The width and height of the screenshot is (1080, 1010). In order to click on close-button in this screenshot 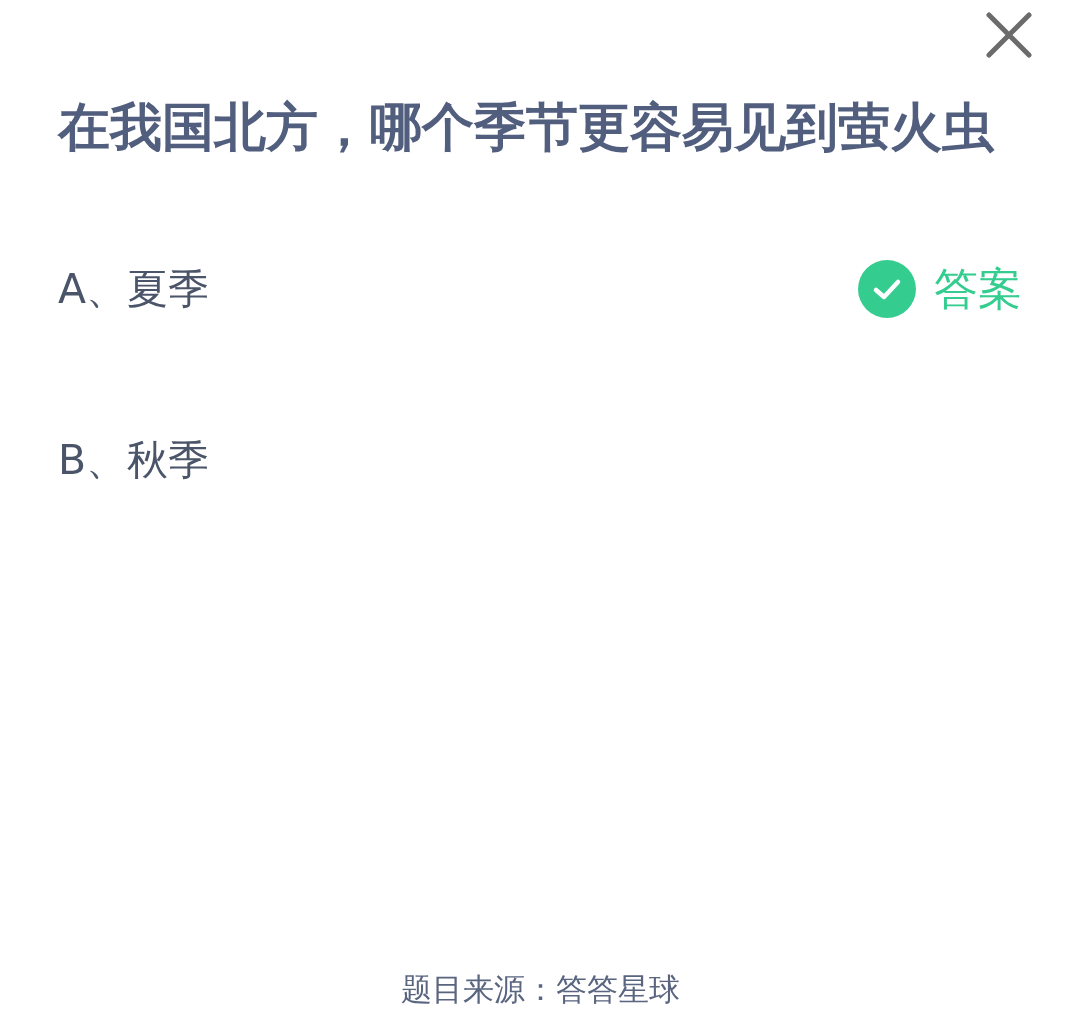, I will do `click(1009, 35)`.